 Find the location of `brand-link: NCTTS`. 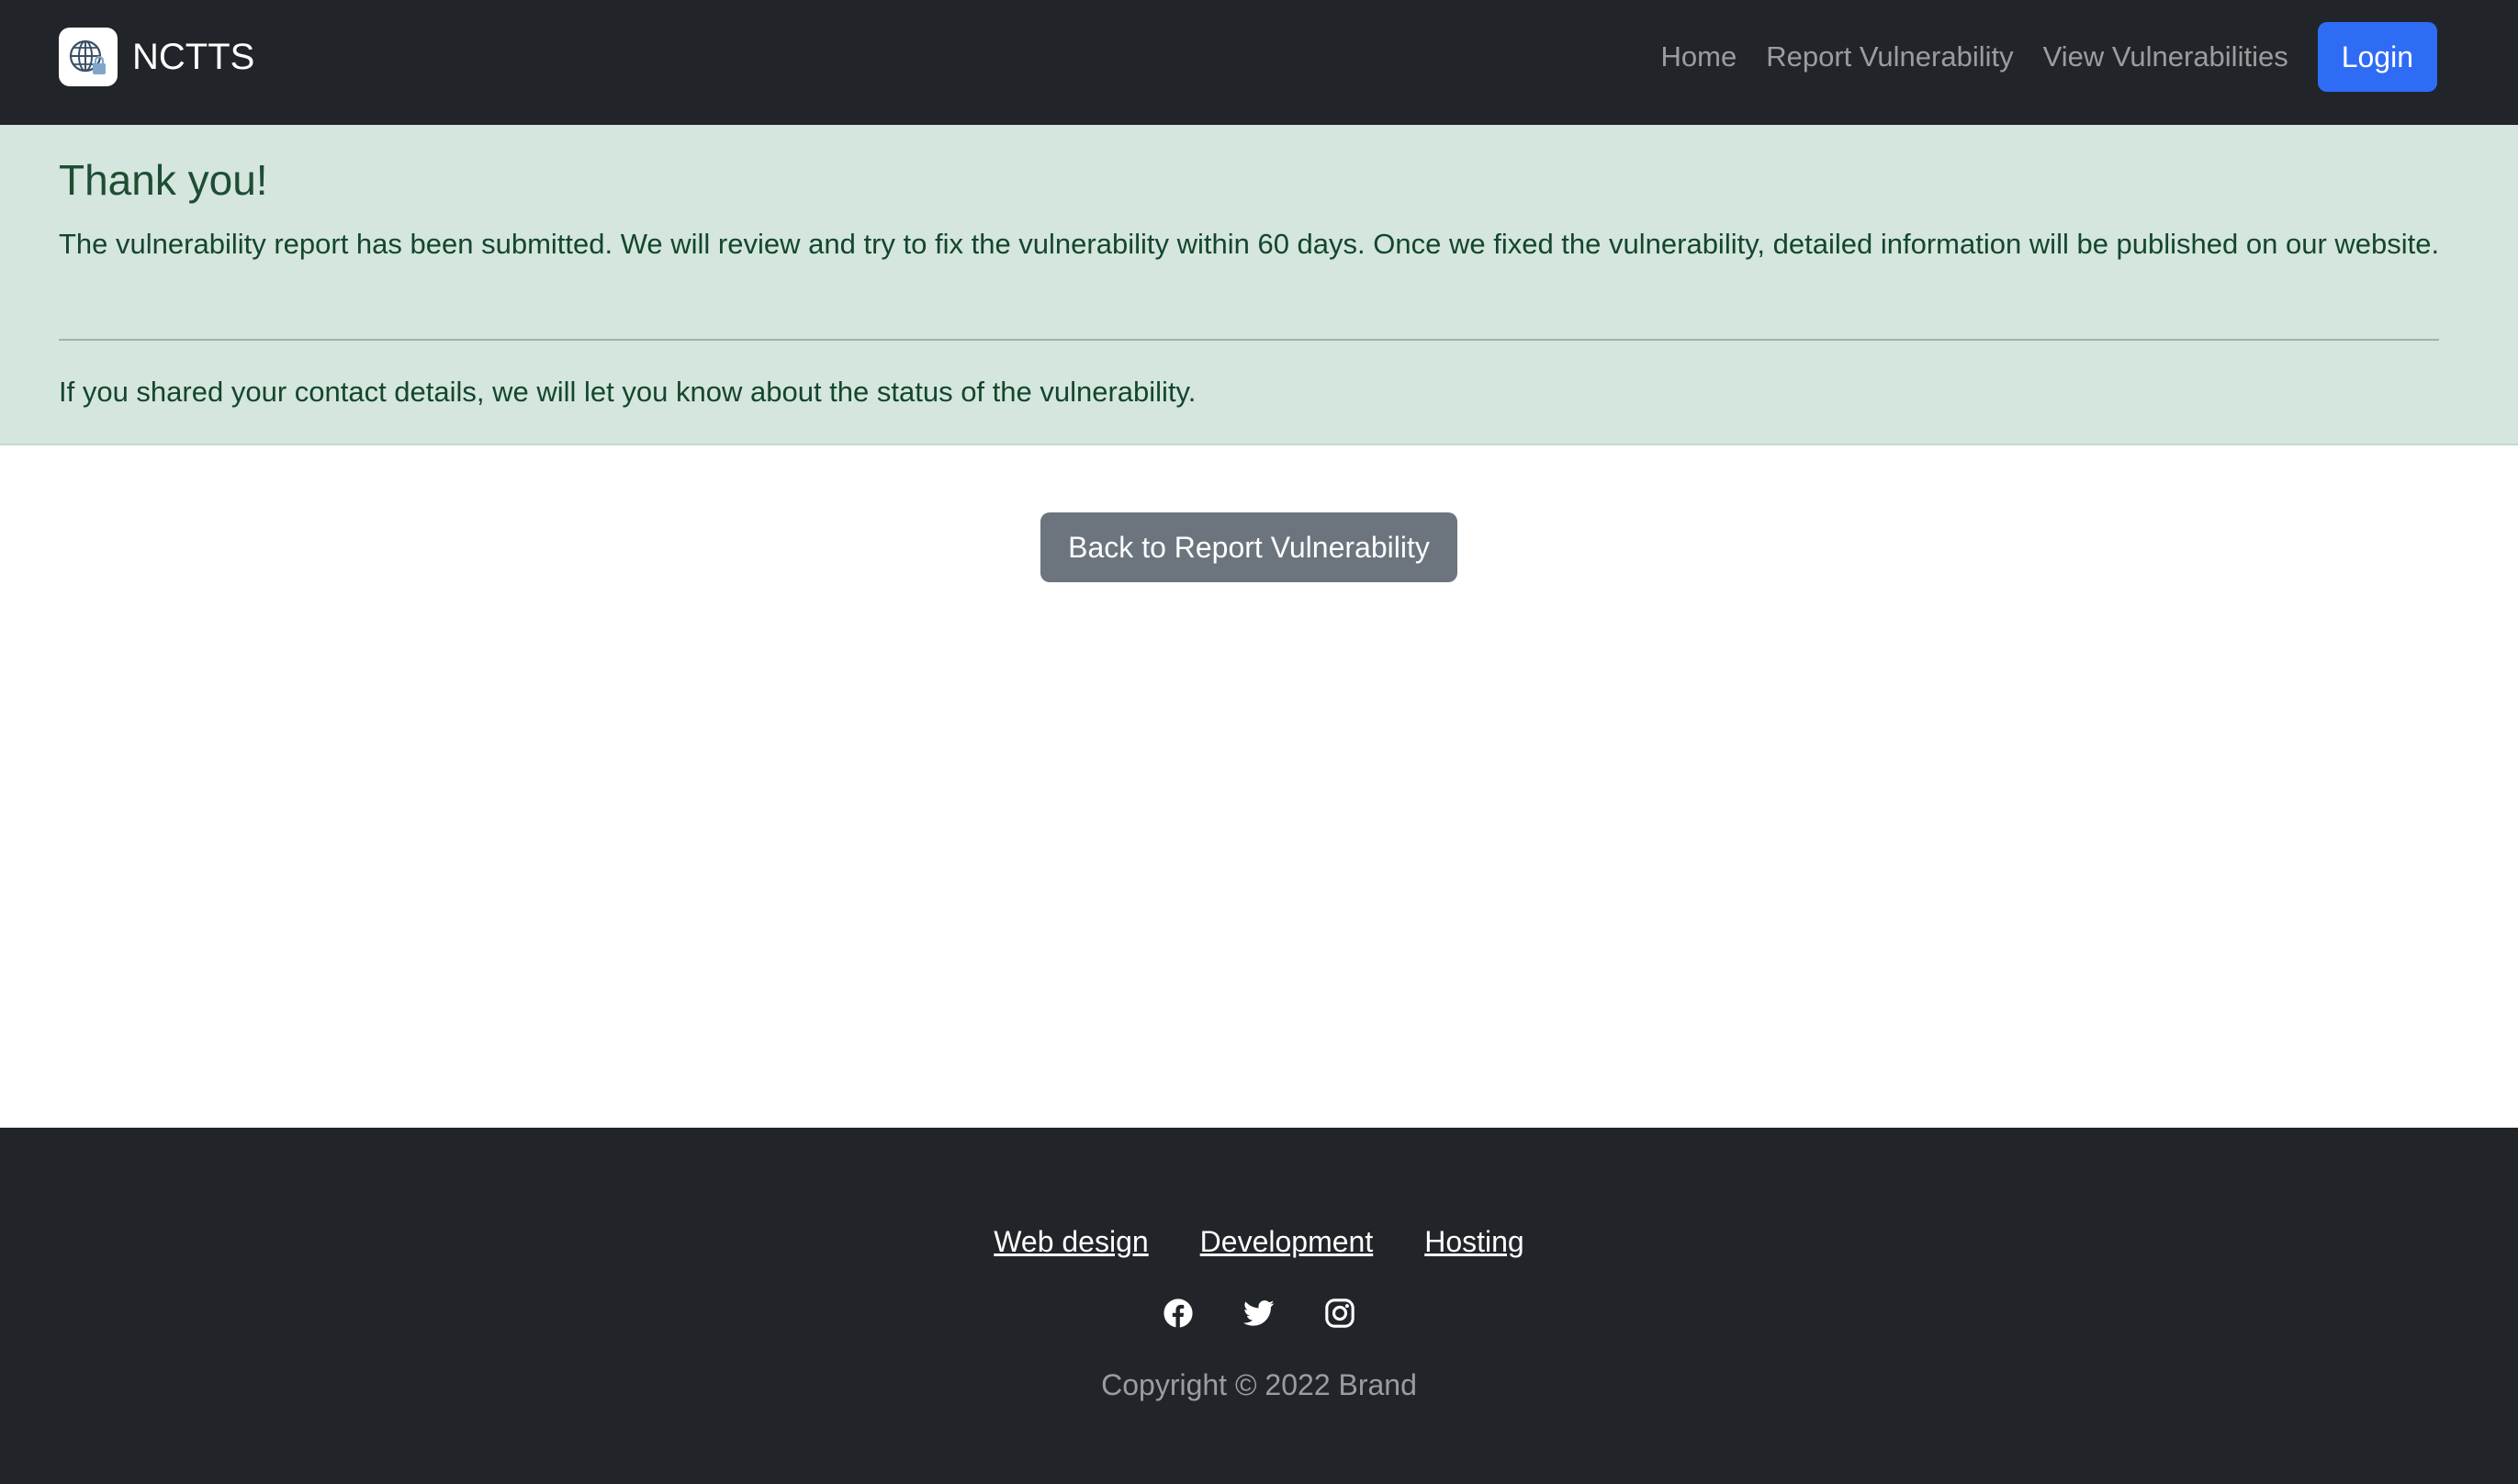

brand-link: NCTTS is located at coordinates (156, 57).